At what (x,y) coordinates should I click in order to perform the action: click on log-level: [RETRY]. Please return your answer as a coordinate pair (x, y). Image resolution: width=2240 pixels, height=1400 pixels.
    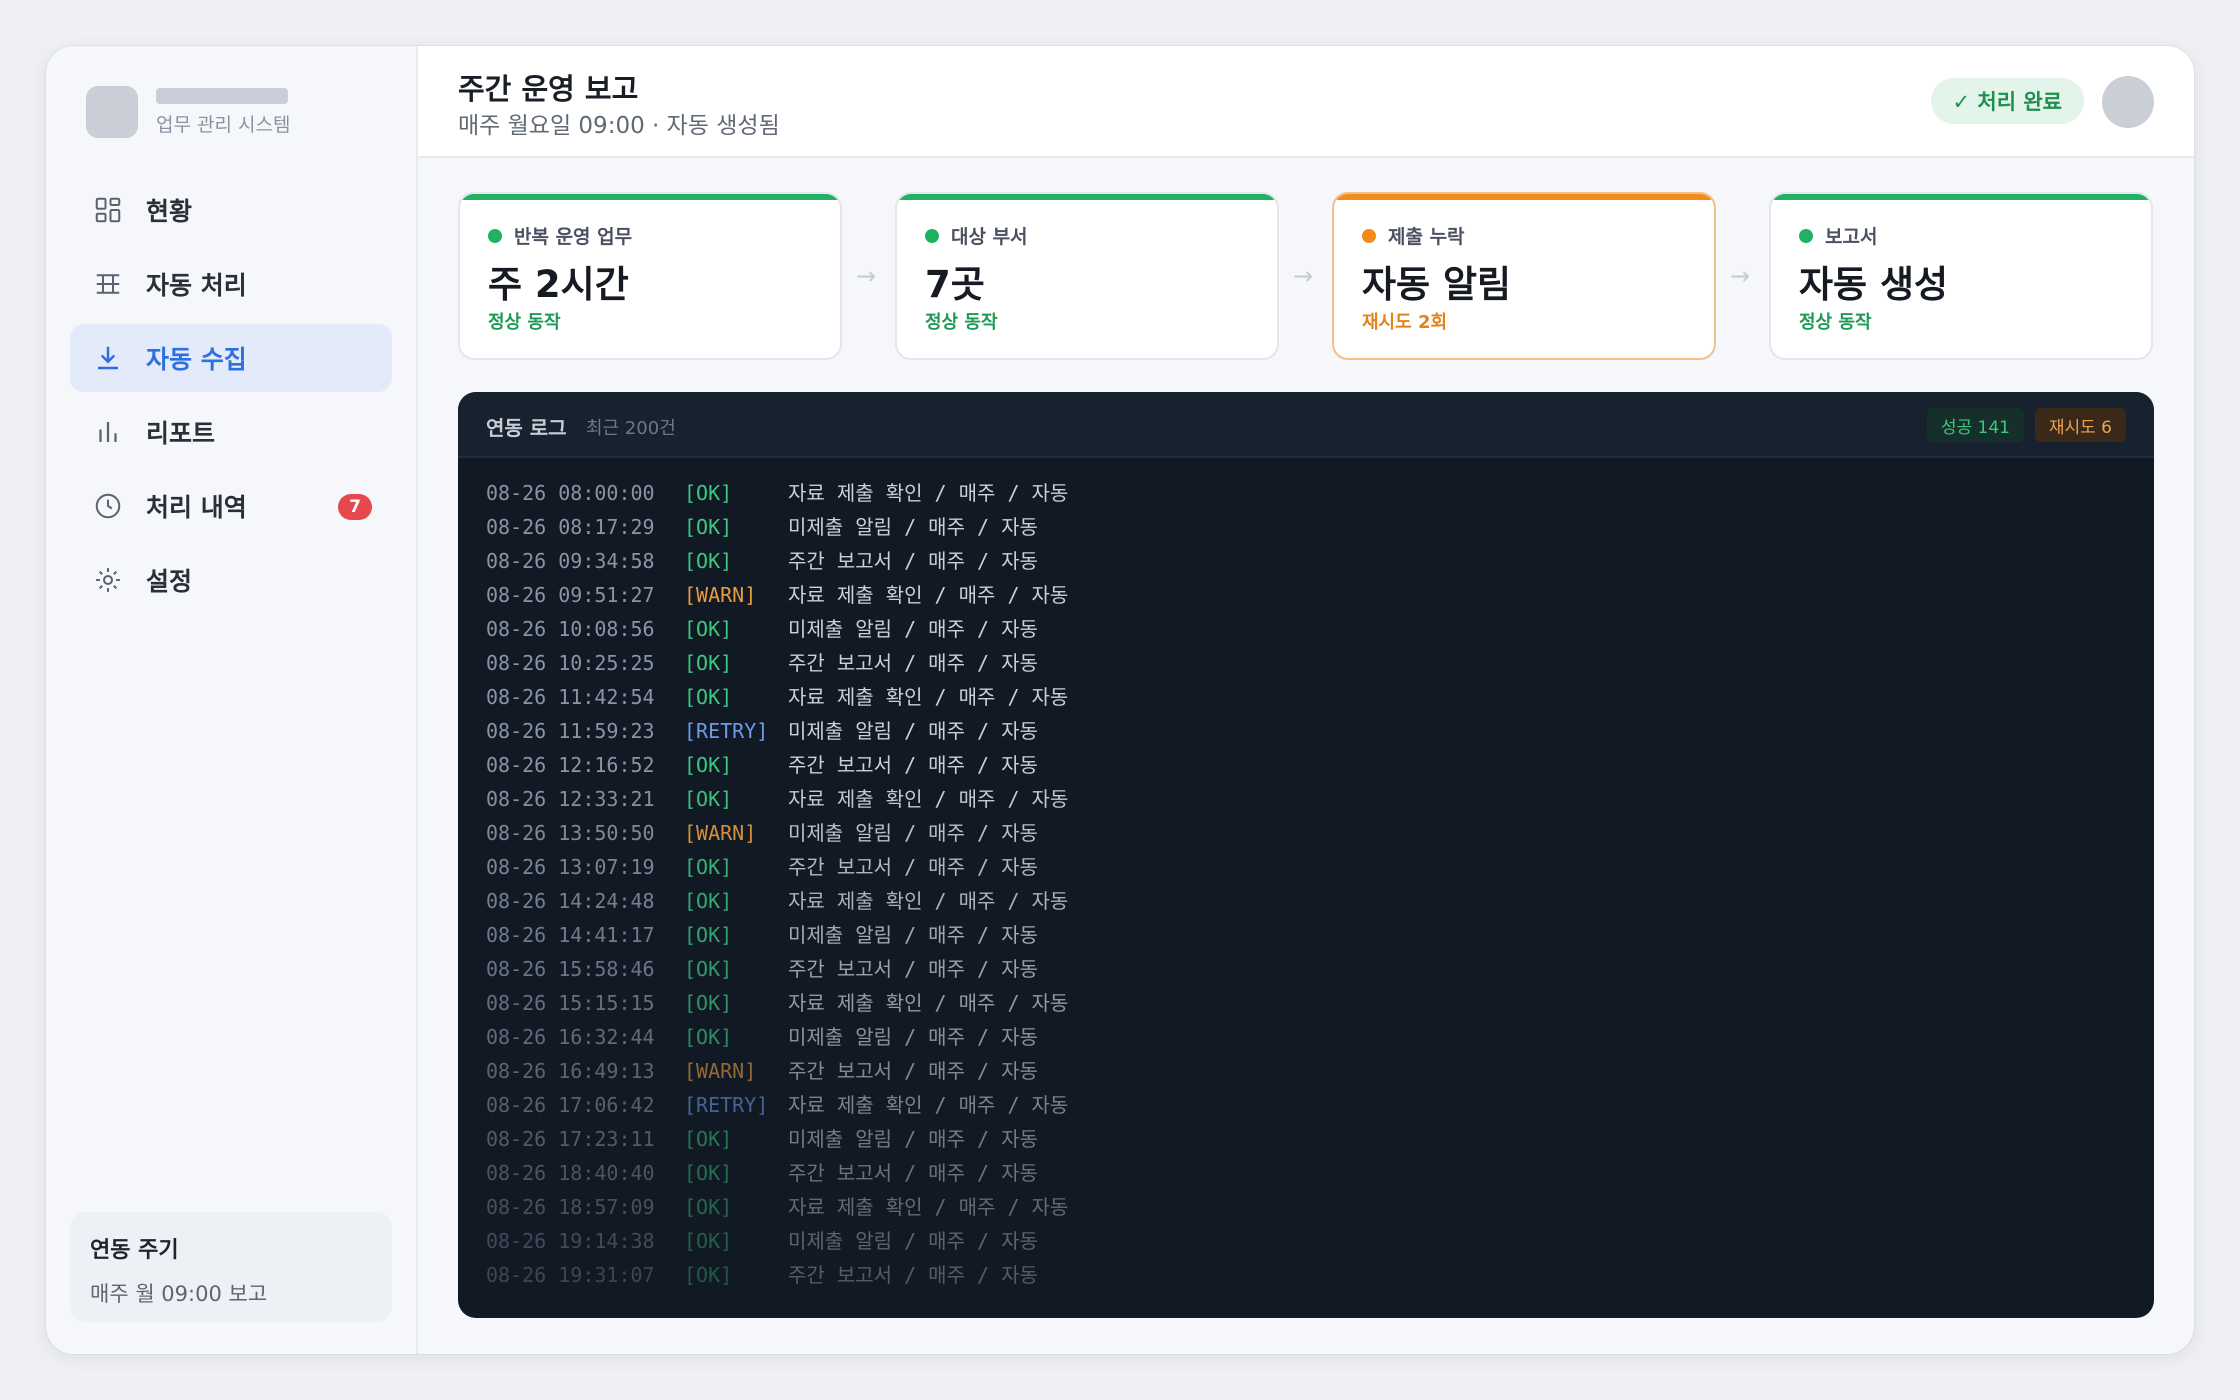
    Looking at the image, I should click on (726, 731).